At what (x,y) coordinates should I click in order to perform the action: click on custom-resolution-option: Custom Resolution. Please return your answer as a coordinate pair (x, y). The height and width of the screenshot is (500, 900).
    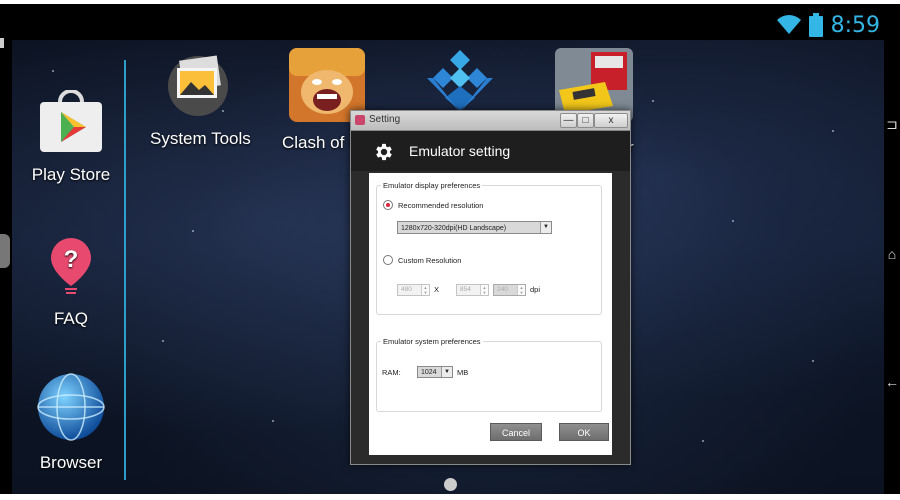
    Looking at the image, I should click on (422, 260).